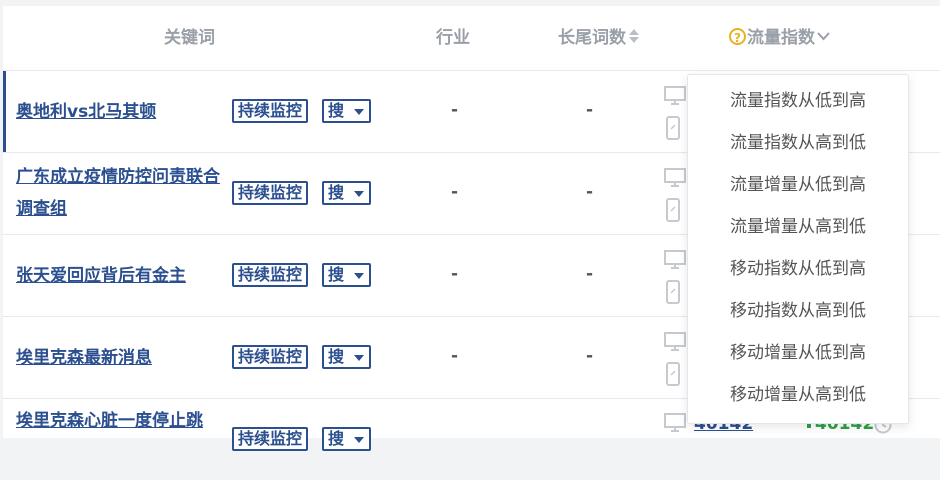  Describe the element at coordinates (471, 38) in the screenshot. I see `table-header: 关键词 行业 长尾词数 ? 流量指数` at that location.